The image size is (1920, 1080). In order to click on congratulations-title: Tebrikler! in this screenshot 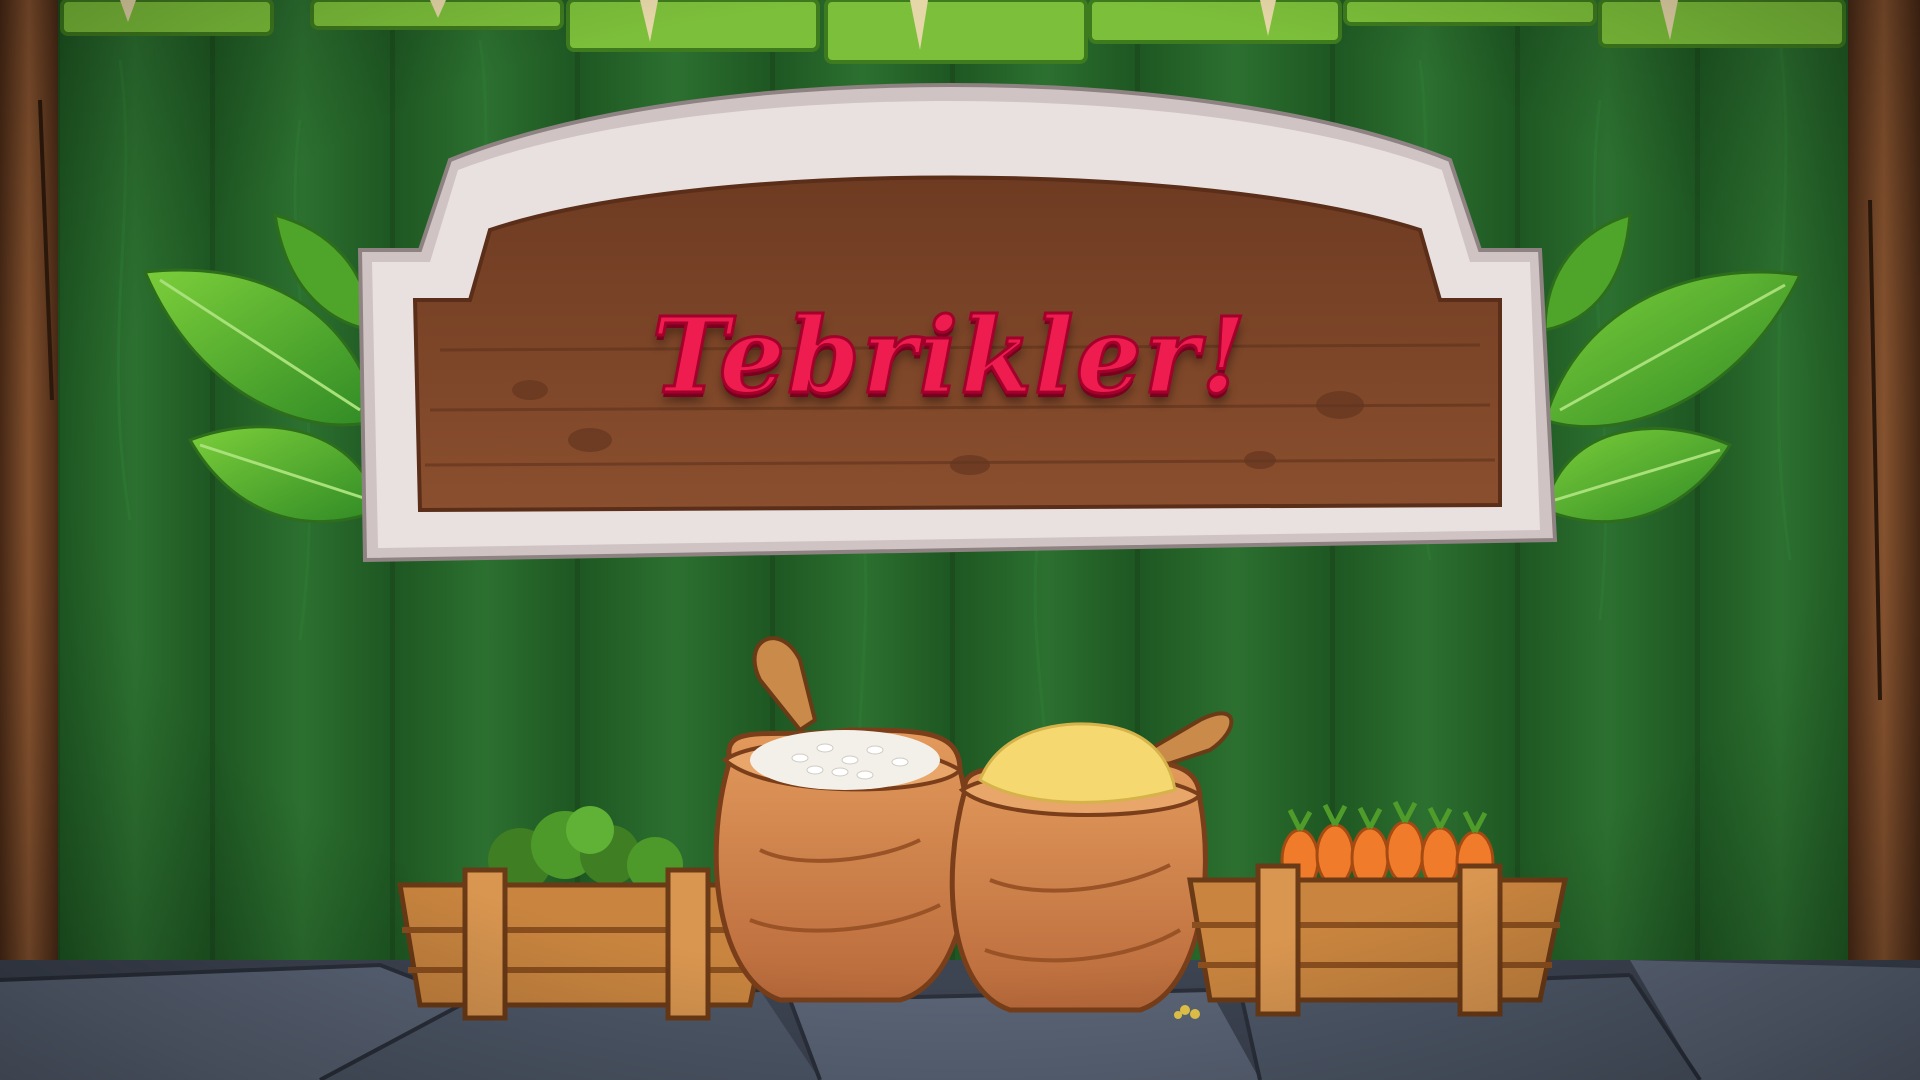, I will do `click(949, 355)`.